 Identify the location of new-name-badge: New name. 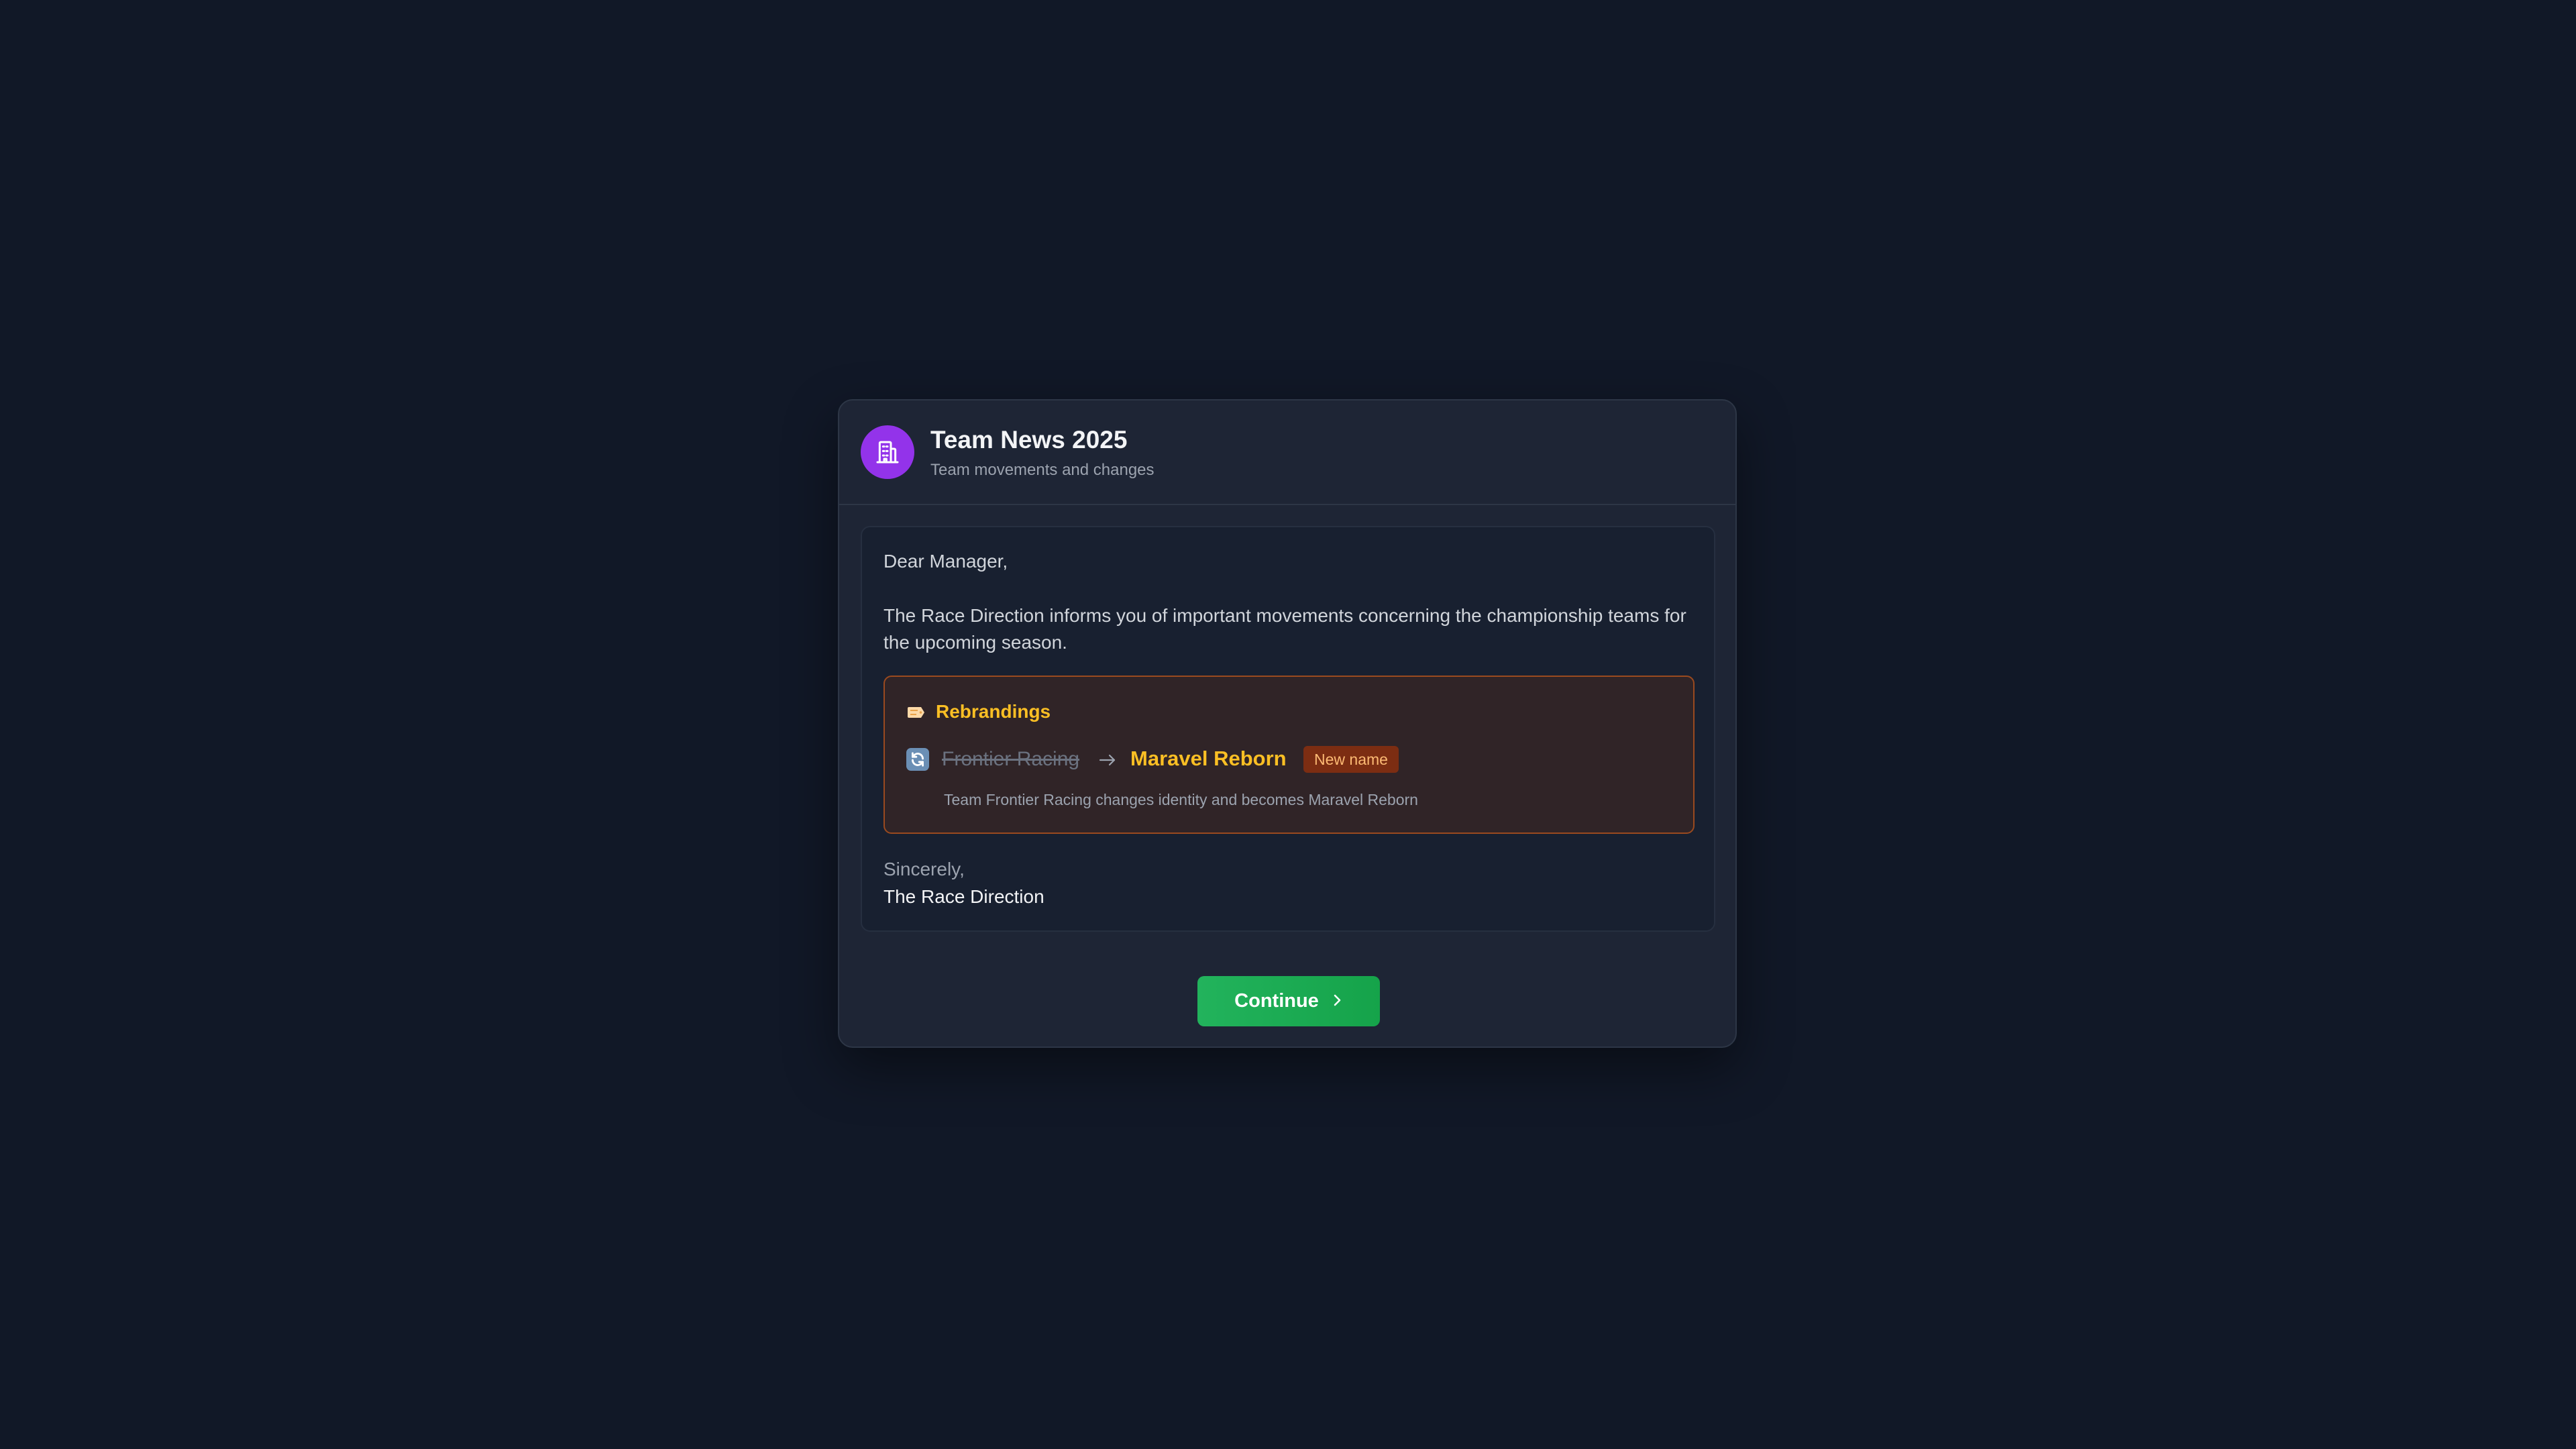
(1351, 759).